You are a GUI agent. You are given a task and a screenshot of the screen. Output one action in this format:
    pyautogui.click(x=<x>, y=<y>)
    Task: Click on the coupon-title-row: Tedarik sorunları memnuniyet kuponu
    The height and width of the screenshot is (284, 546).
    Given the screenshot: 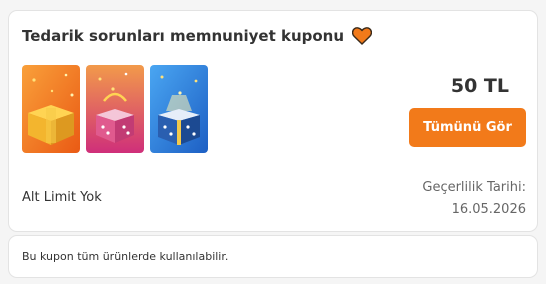 What is the action you would take?
    pyautogui.click(x=197, y=36)
    